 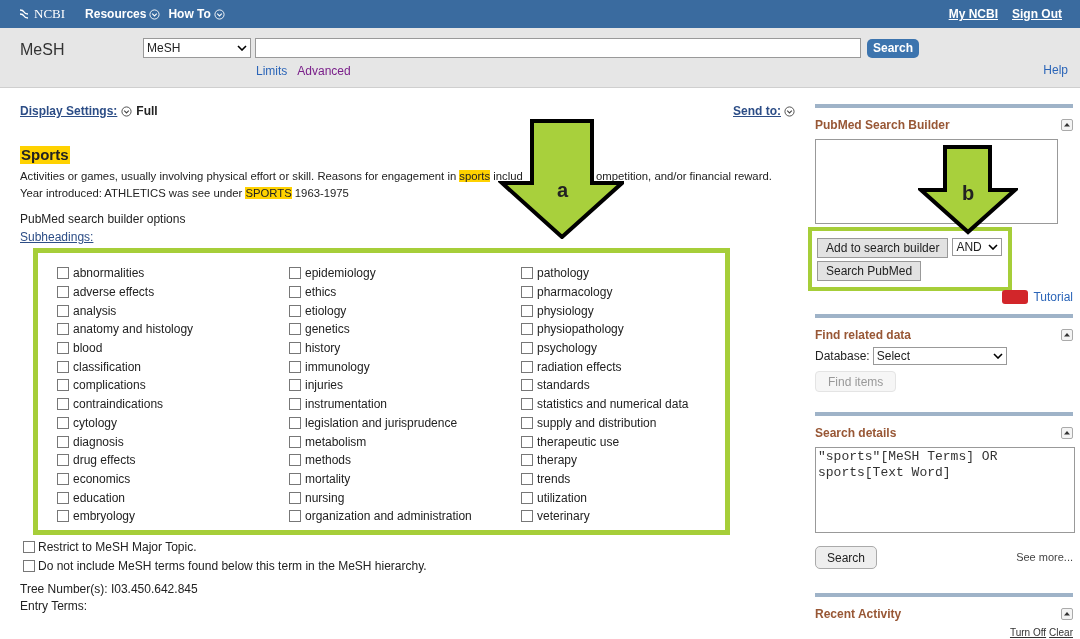 I want to click on display-value: Full, so click(x=147, y=111).